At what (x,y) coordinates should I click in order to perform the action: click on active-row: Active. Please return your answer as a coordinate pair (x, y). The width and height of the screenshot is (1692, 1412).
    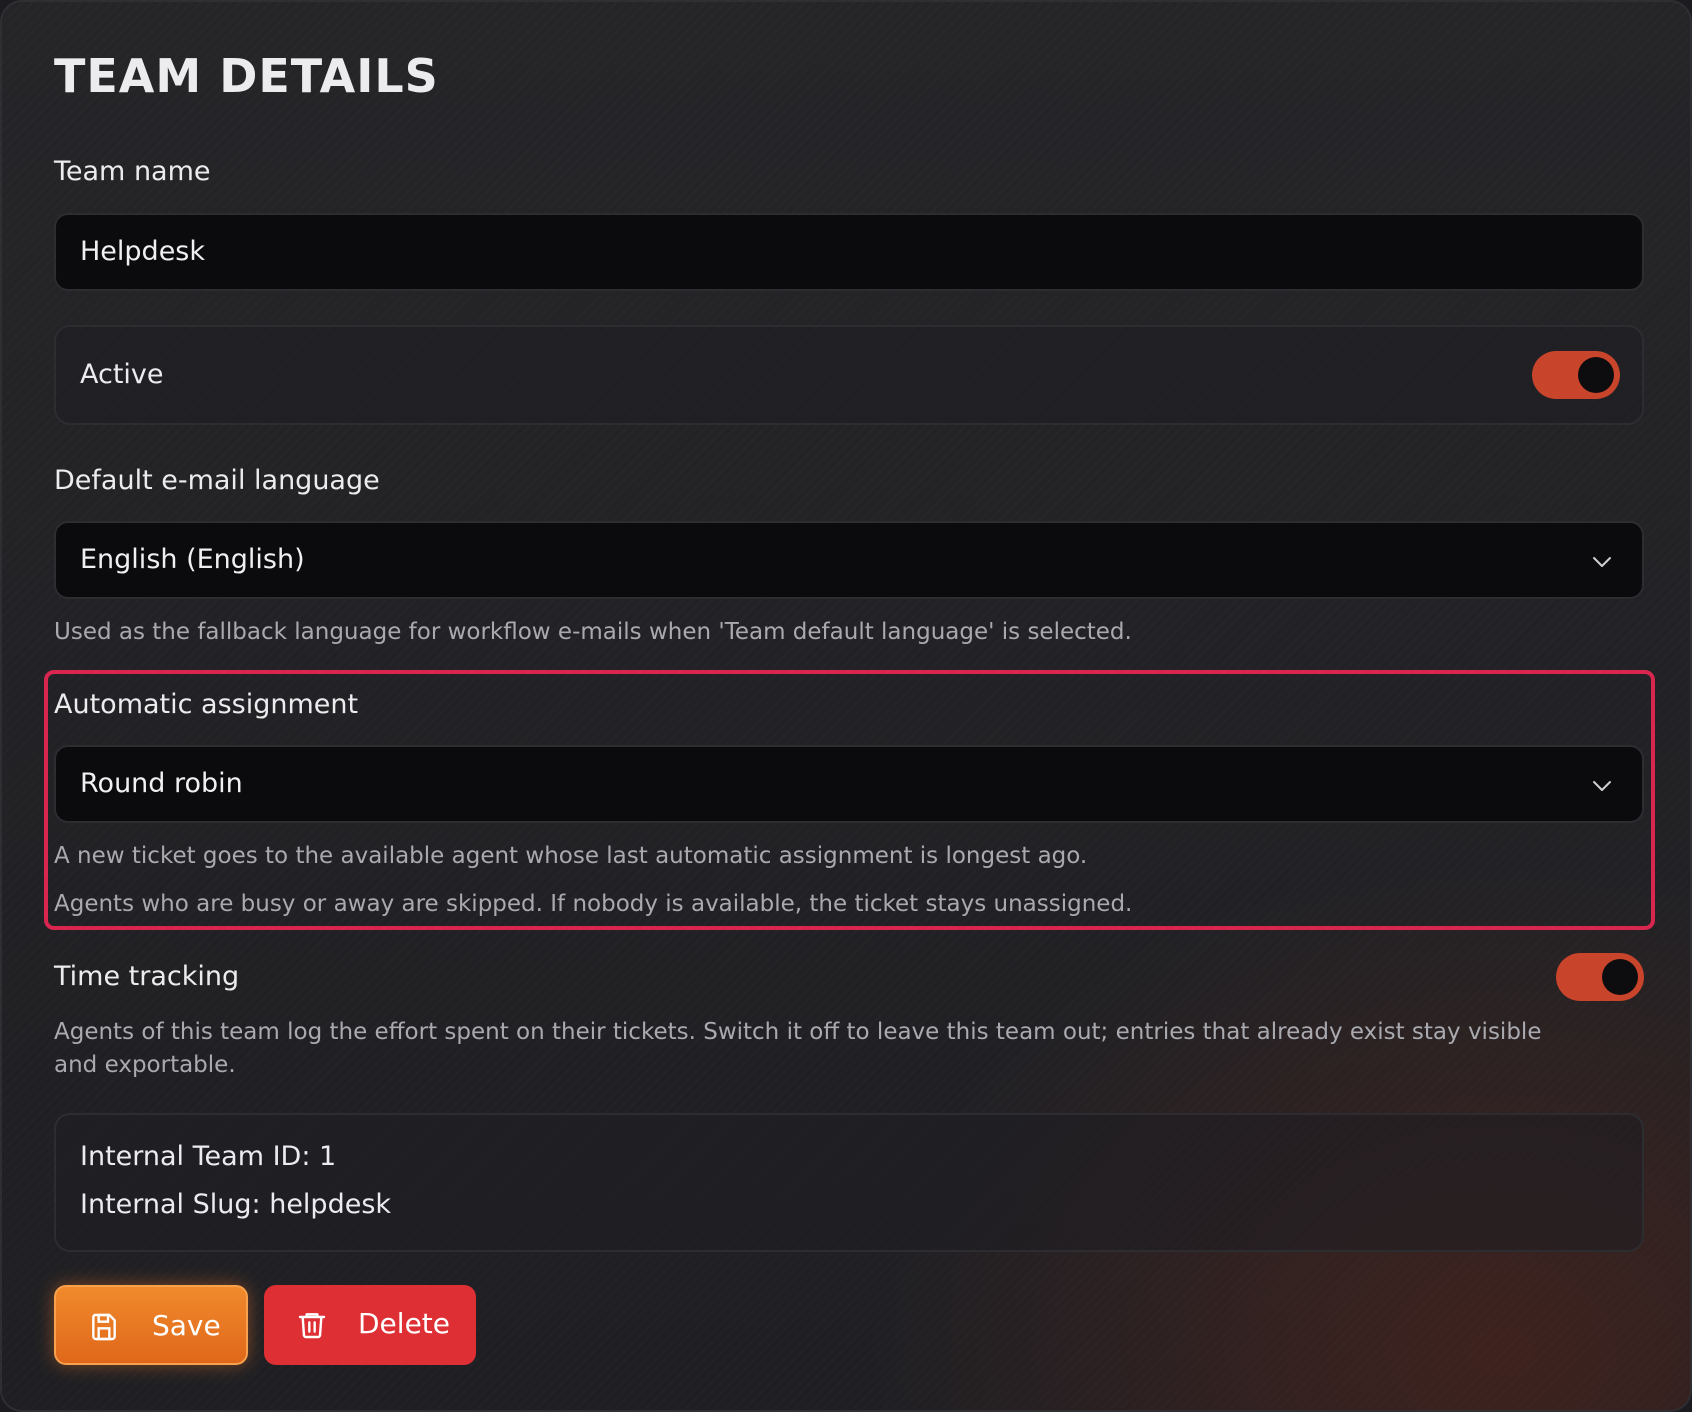
    Looking at the image, I should click on (849, 375).